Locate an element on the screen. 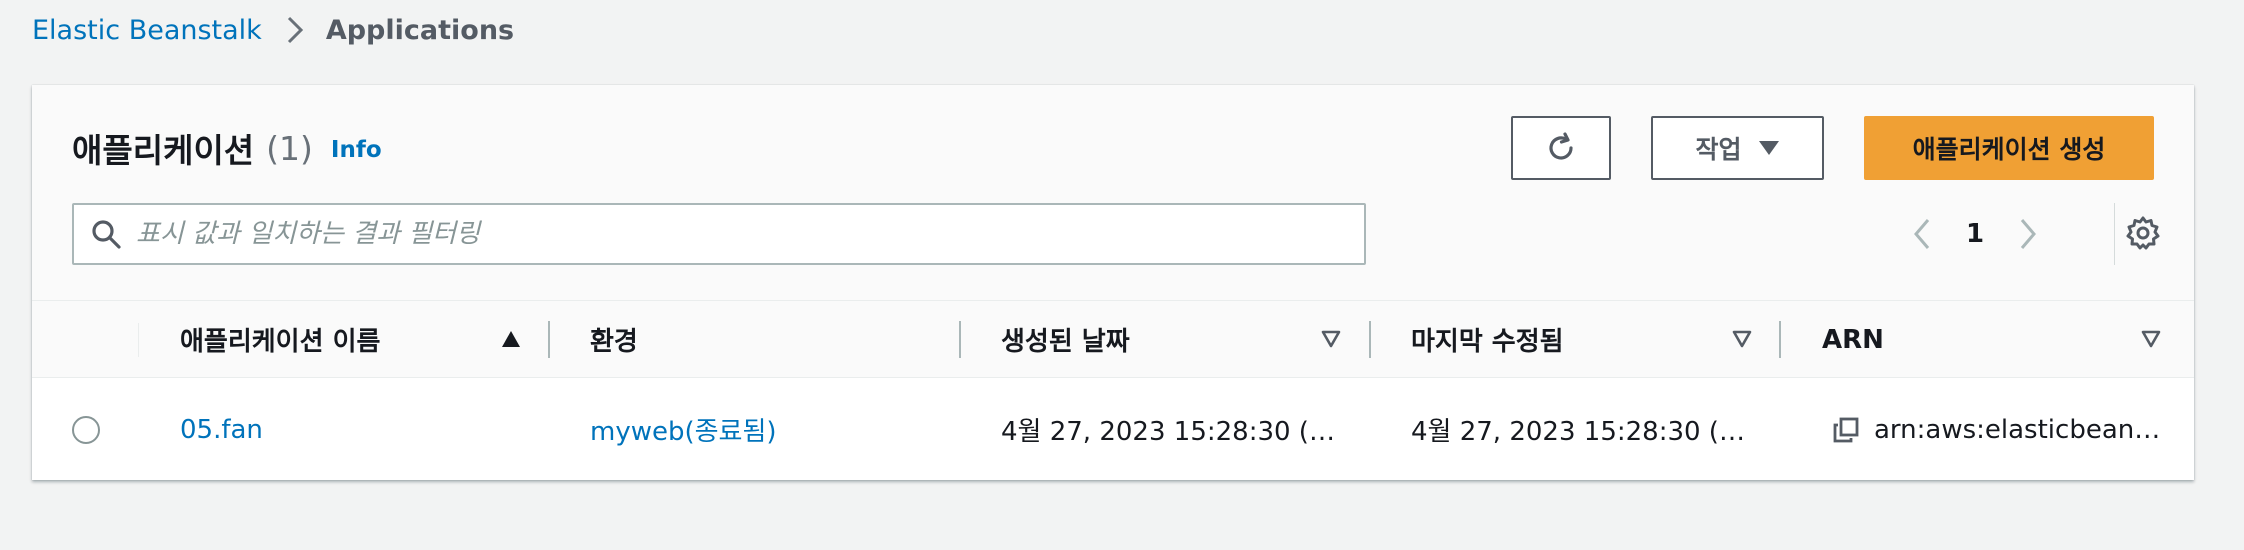 This screenshot has width=2244, height=550. breadcrumb-applications: Applications is located at coordinates (420, 30).